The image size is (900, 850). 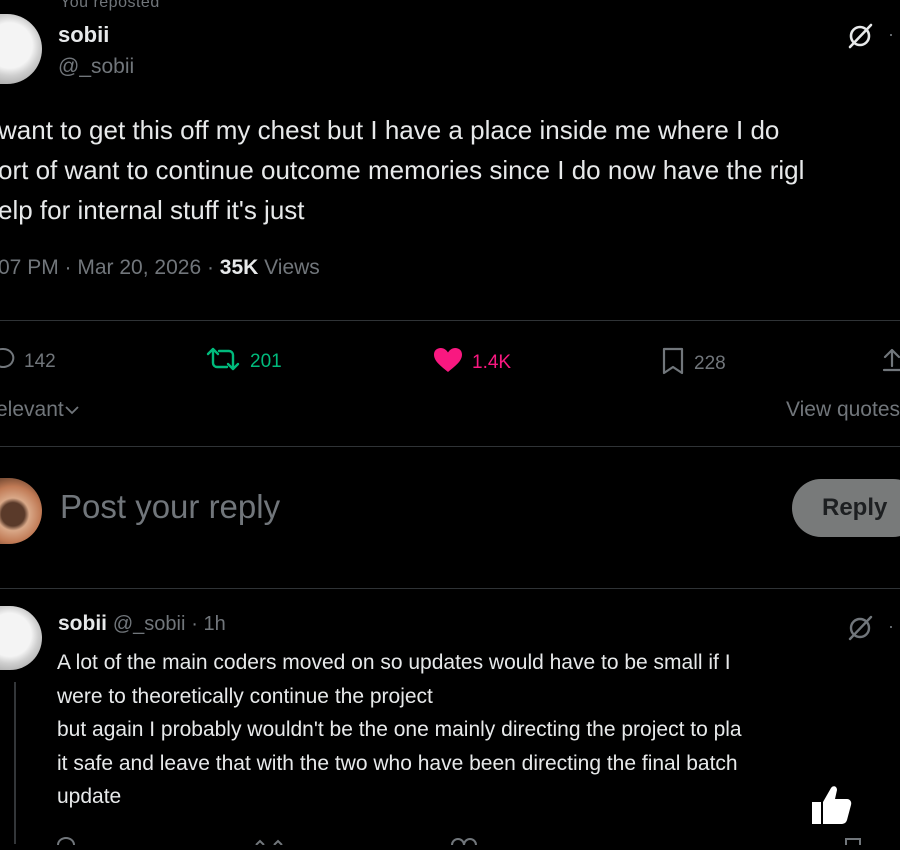 I want to click on current-user-avatar, so click(x=21, y=511).